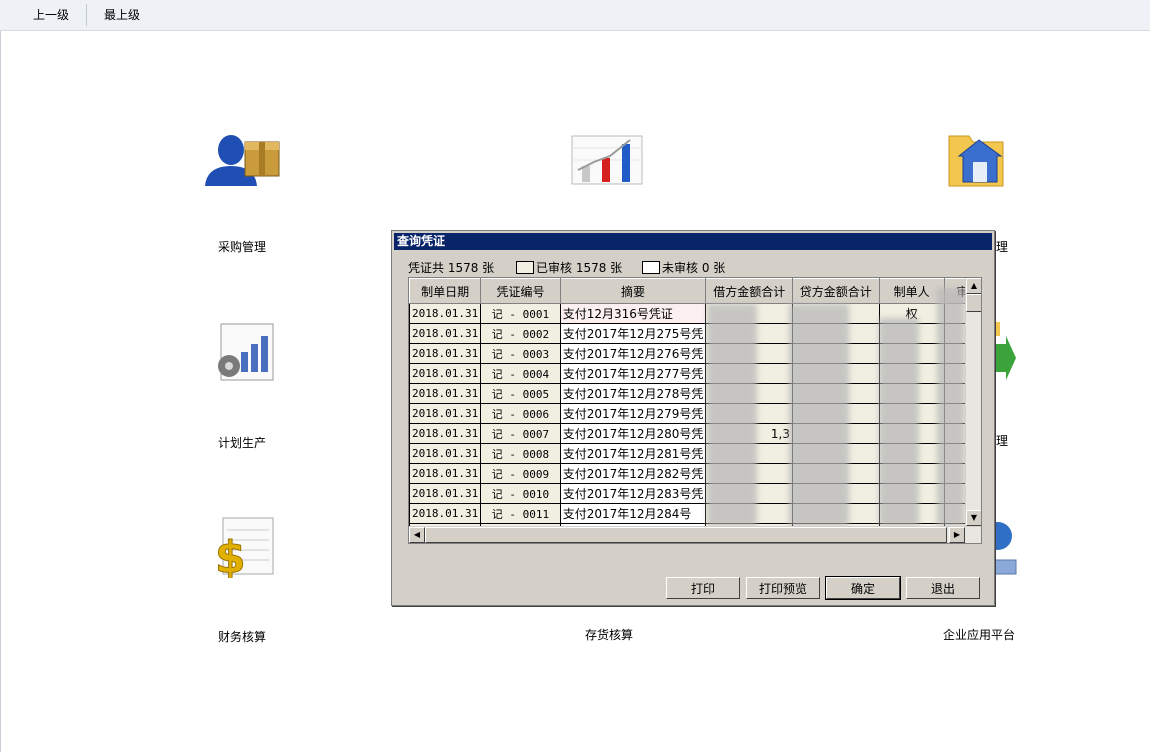  What do you see at coordinates (957, 535) in the screenshot?
I see `scroll-right-icon: ▶` at bounding box center [957, 535].